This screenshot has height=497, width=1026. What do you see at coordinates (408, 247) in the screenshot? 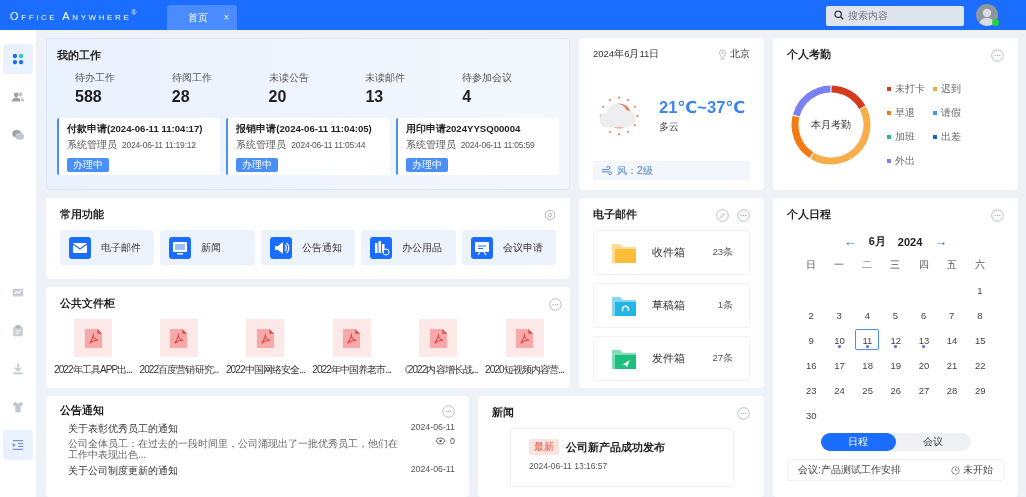
I see `shortcut-button: 办公用品` at bounding box center [408, 247].